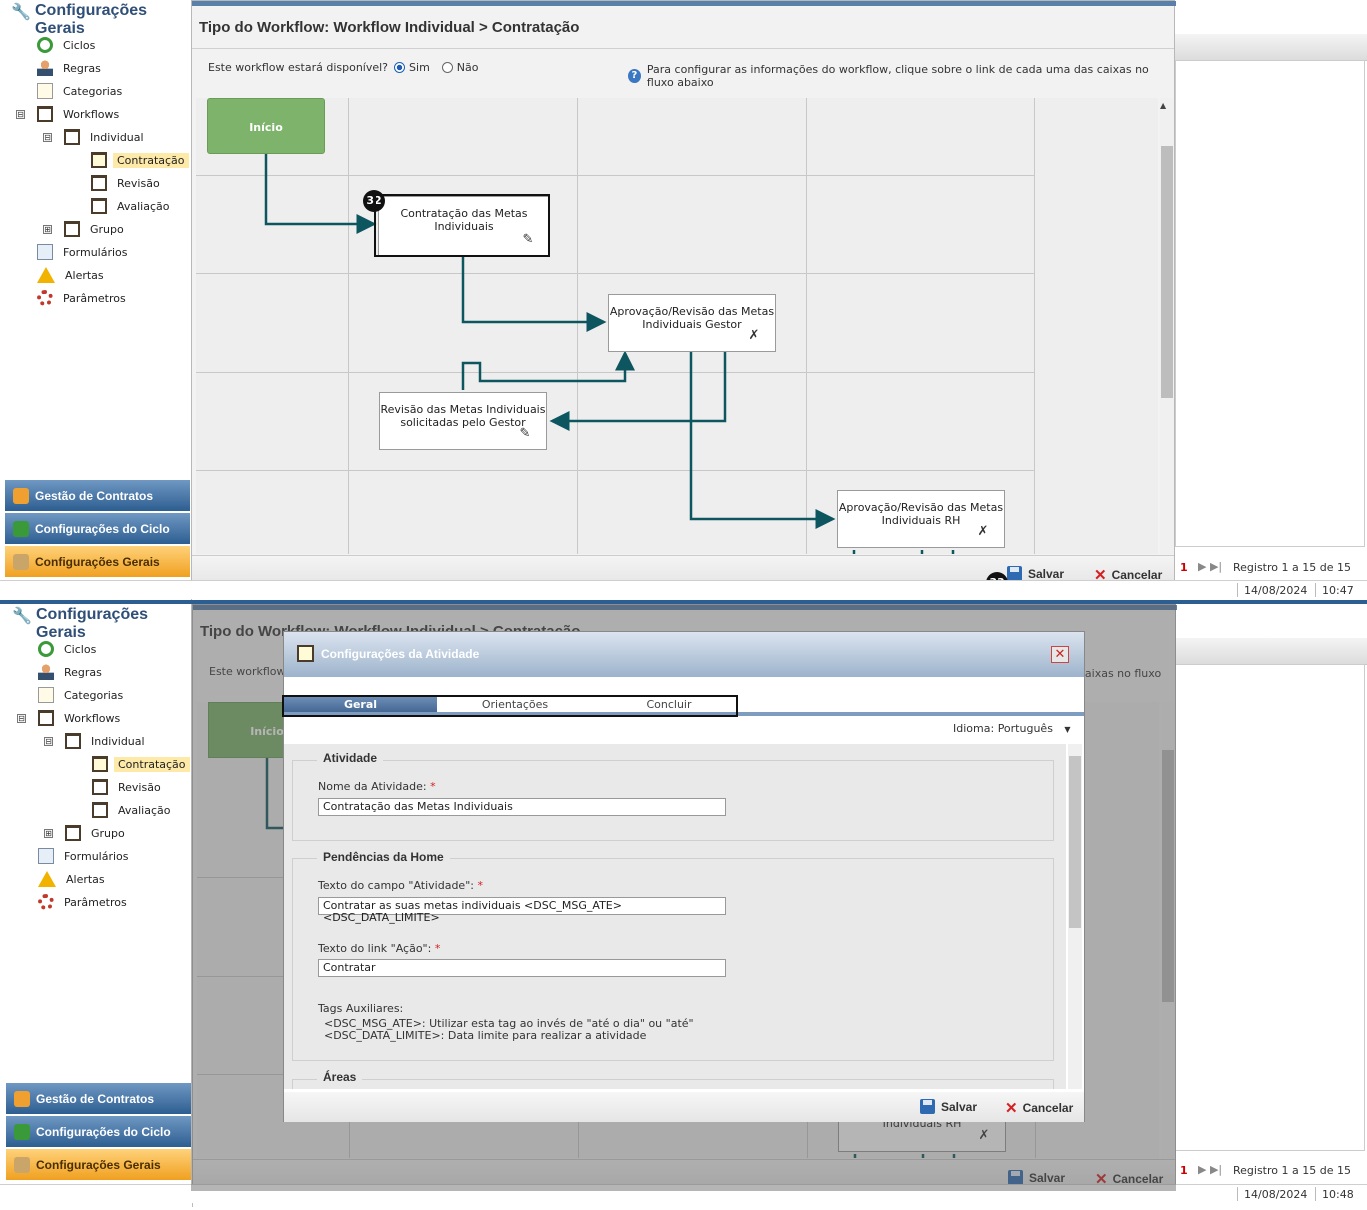 The height and width of the screenshot is (1210, 1367). I want to click on close-button: ✕, so click(1060, 654).